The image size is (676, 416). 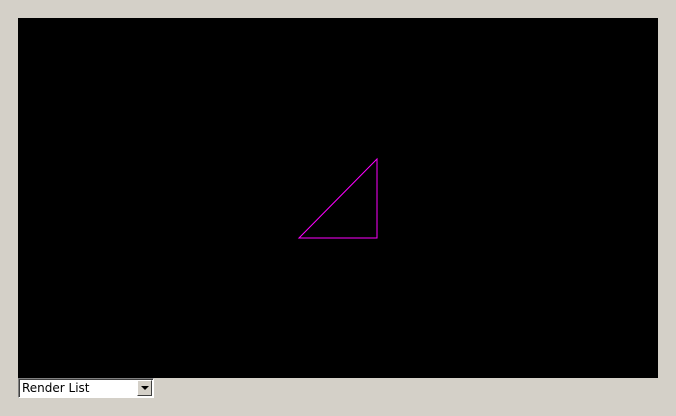 I want to click on scene-canvas, so click(x=337, y=198).